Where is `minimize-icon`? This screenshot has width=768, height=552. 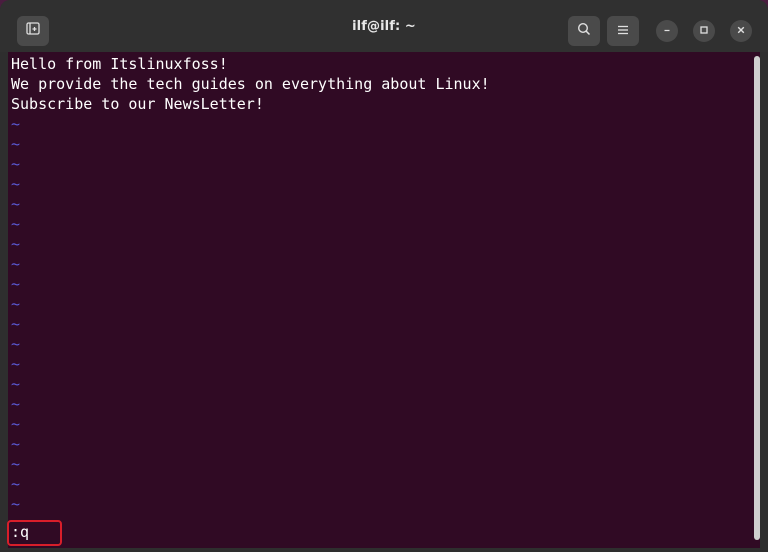
minimize-icon is located at coordinates (667, 31).